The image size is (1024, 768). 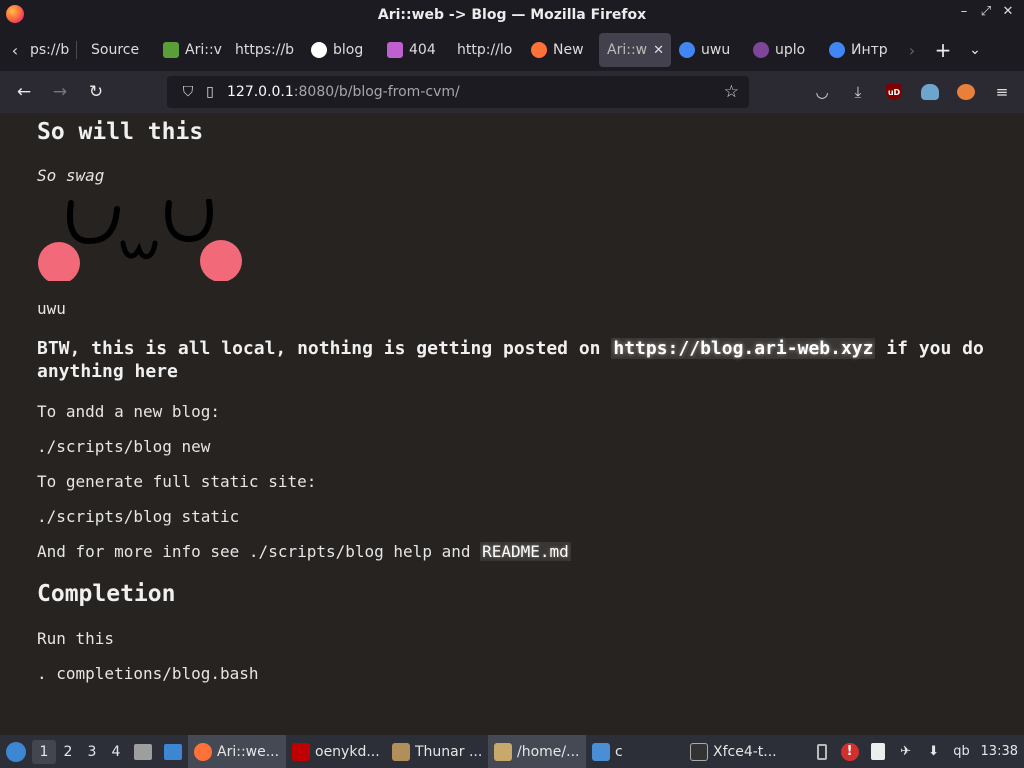 I want to click on tab-label: Ari::w, so click(x=627, y=50).